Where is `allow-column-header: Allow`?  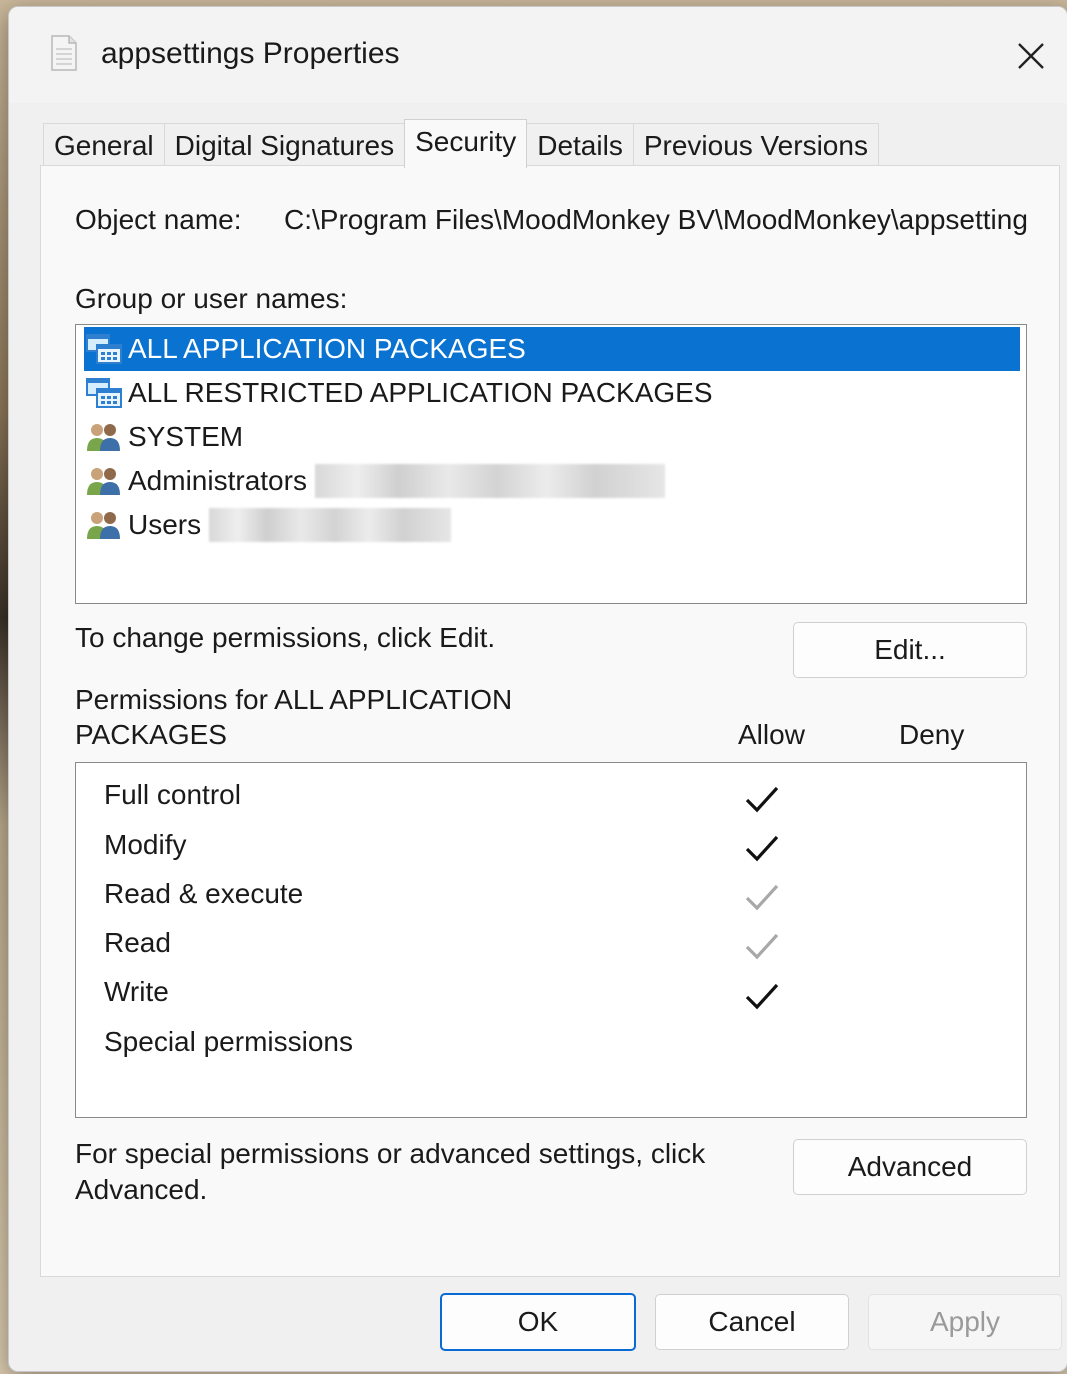
allow-column-header: Allow is located at coordinates (771, 734).